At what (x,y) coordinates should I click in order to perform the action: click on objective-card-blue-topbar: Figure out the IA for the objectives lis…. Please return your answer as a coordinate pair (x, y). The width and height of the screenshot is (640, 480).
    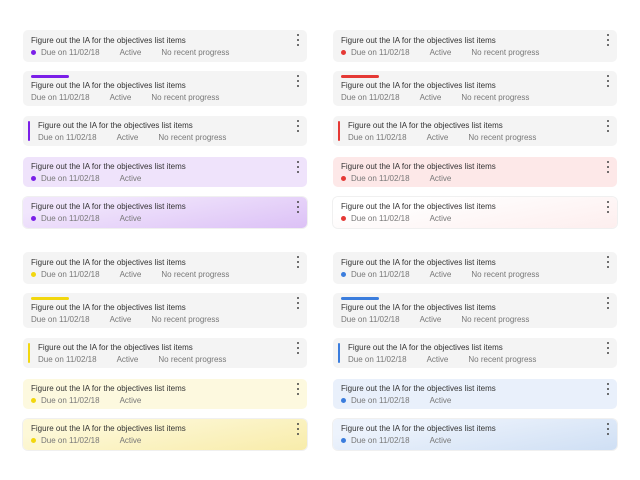
    Looking at the image, I should click on (475, 310).